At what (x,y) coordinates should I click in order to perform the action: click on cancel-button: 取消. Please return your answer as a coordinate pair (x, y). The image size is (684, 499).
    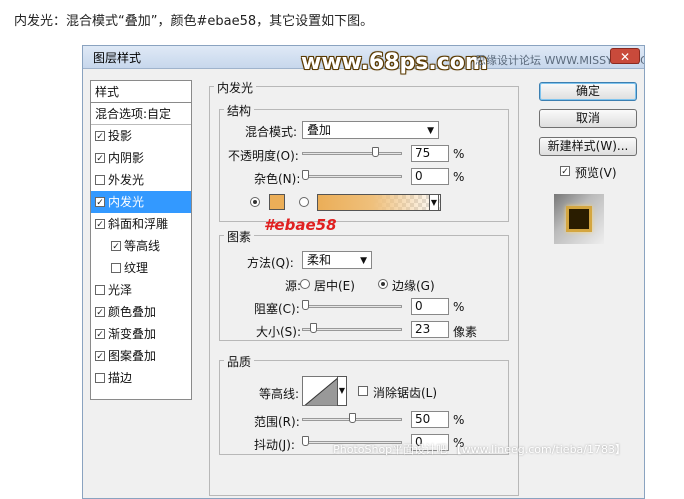
    Looking at the image, I should click on (588, 118).